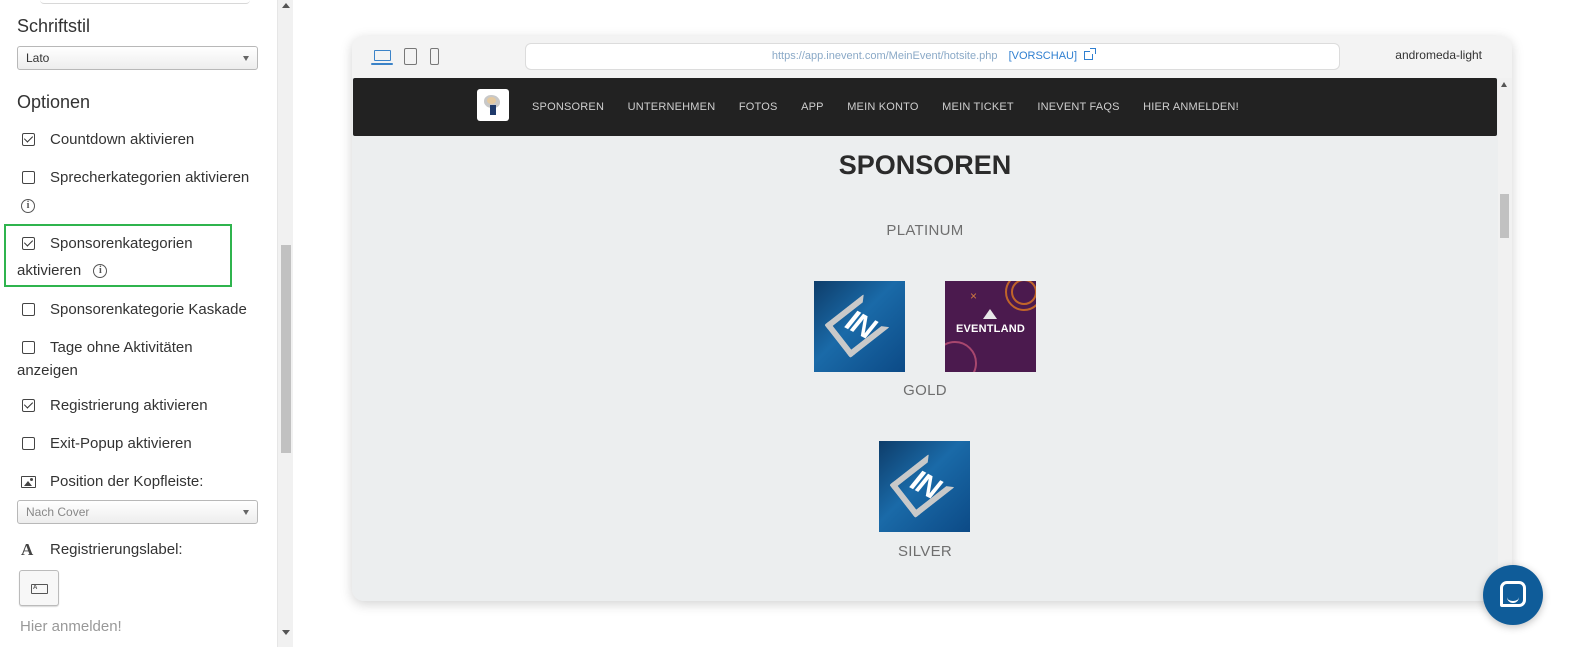 The image size is (1593, 647). What do you see at coordinates (121, 443) in the screenshot?
I see `exit-popup-label: Exit-Popup aktivieren` at bounding box center [121, 443].